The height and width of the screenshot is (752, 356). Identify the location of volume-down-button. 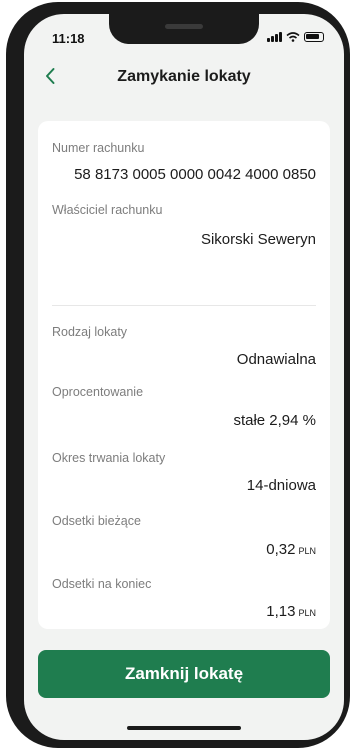
(9, 230).